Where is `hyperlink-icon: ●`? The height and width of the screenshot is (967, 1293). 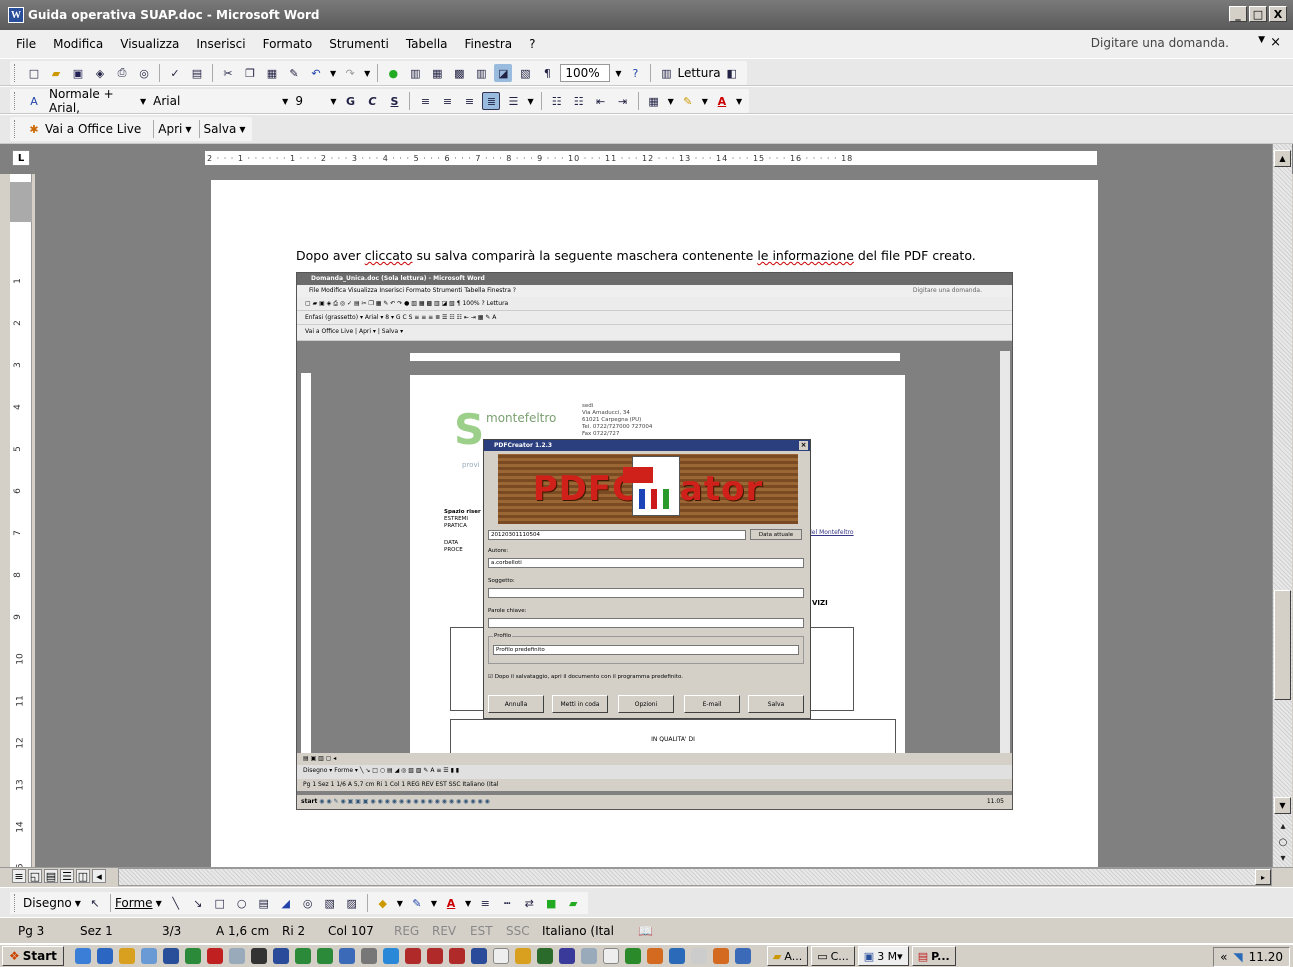 hyperlink-icon: ● is located at coordinates (393, 73).